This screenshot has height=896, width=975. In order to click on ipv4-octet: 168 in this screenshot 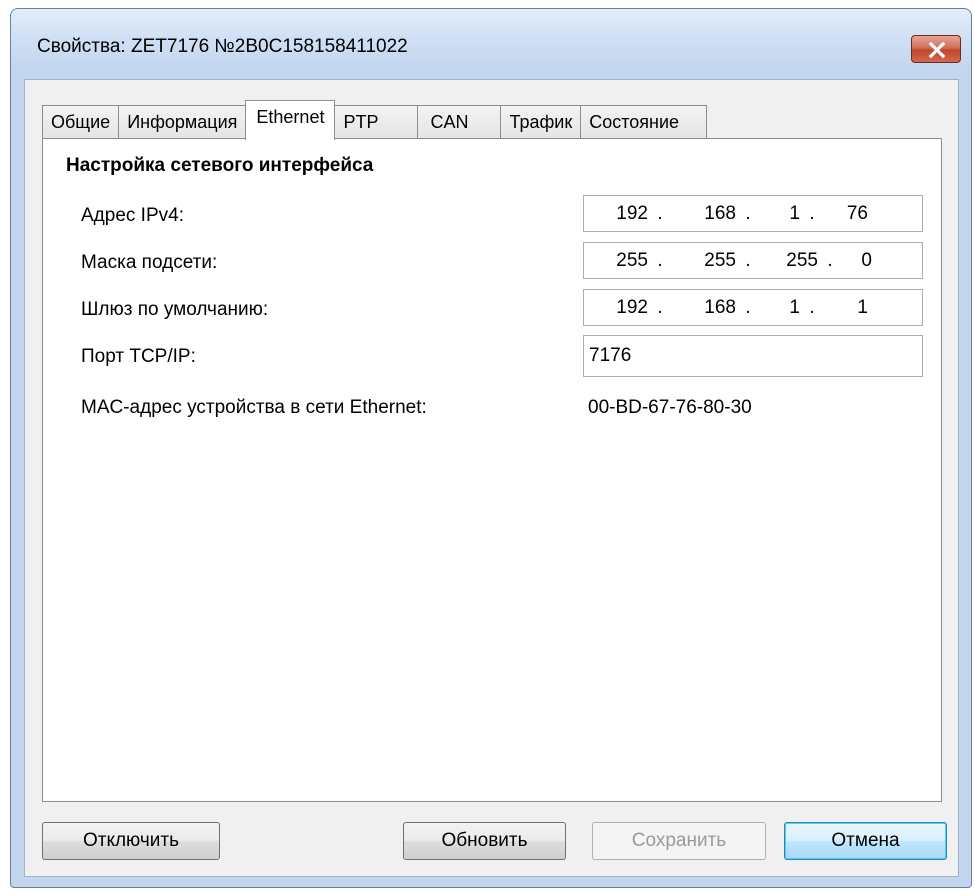, I will do `click(704, 214)`.